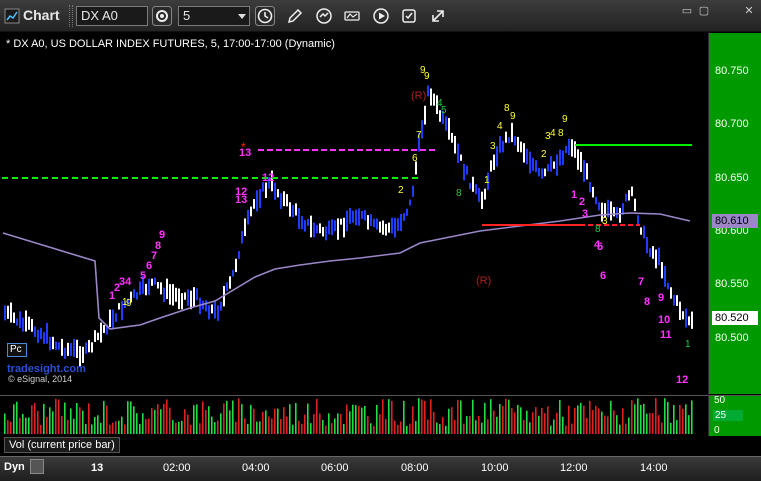  Describe the element at coordinates (574, 195) in the screenshot. I see `setup-count-label: 1` at that location.